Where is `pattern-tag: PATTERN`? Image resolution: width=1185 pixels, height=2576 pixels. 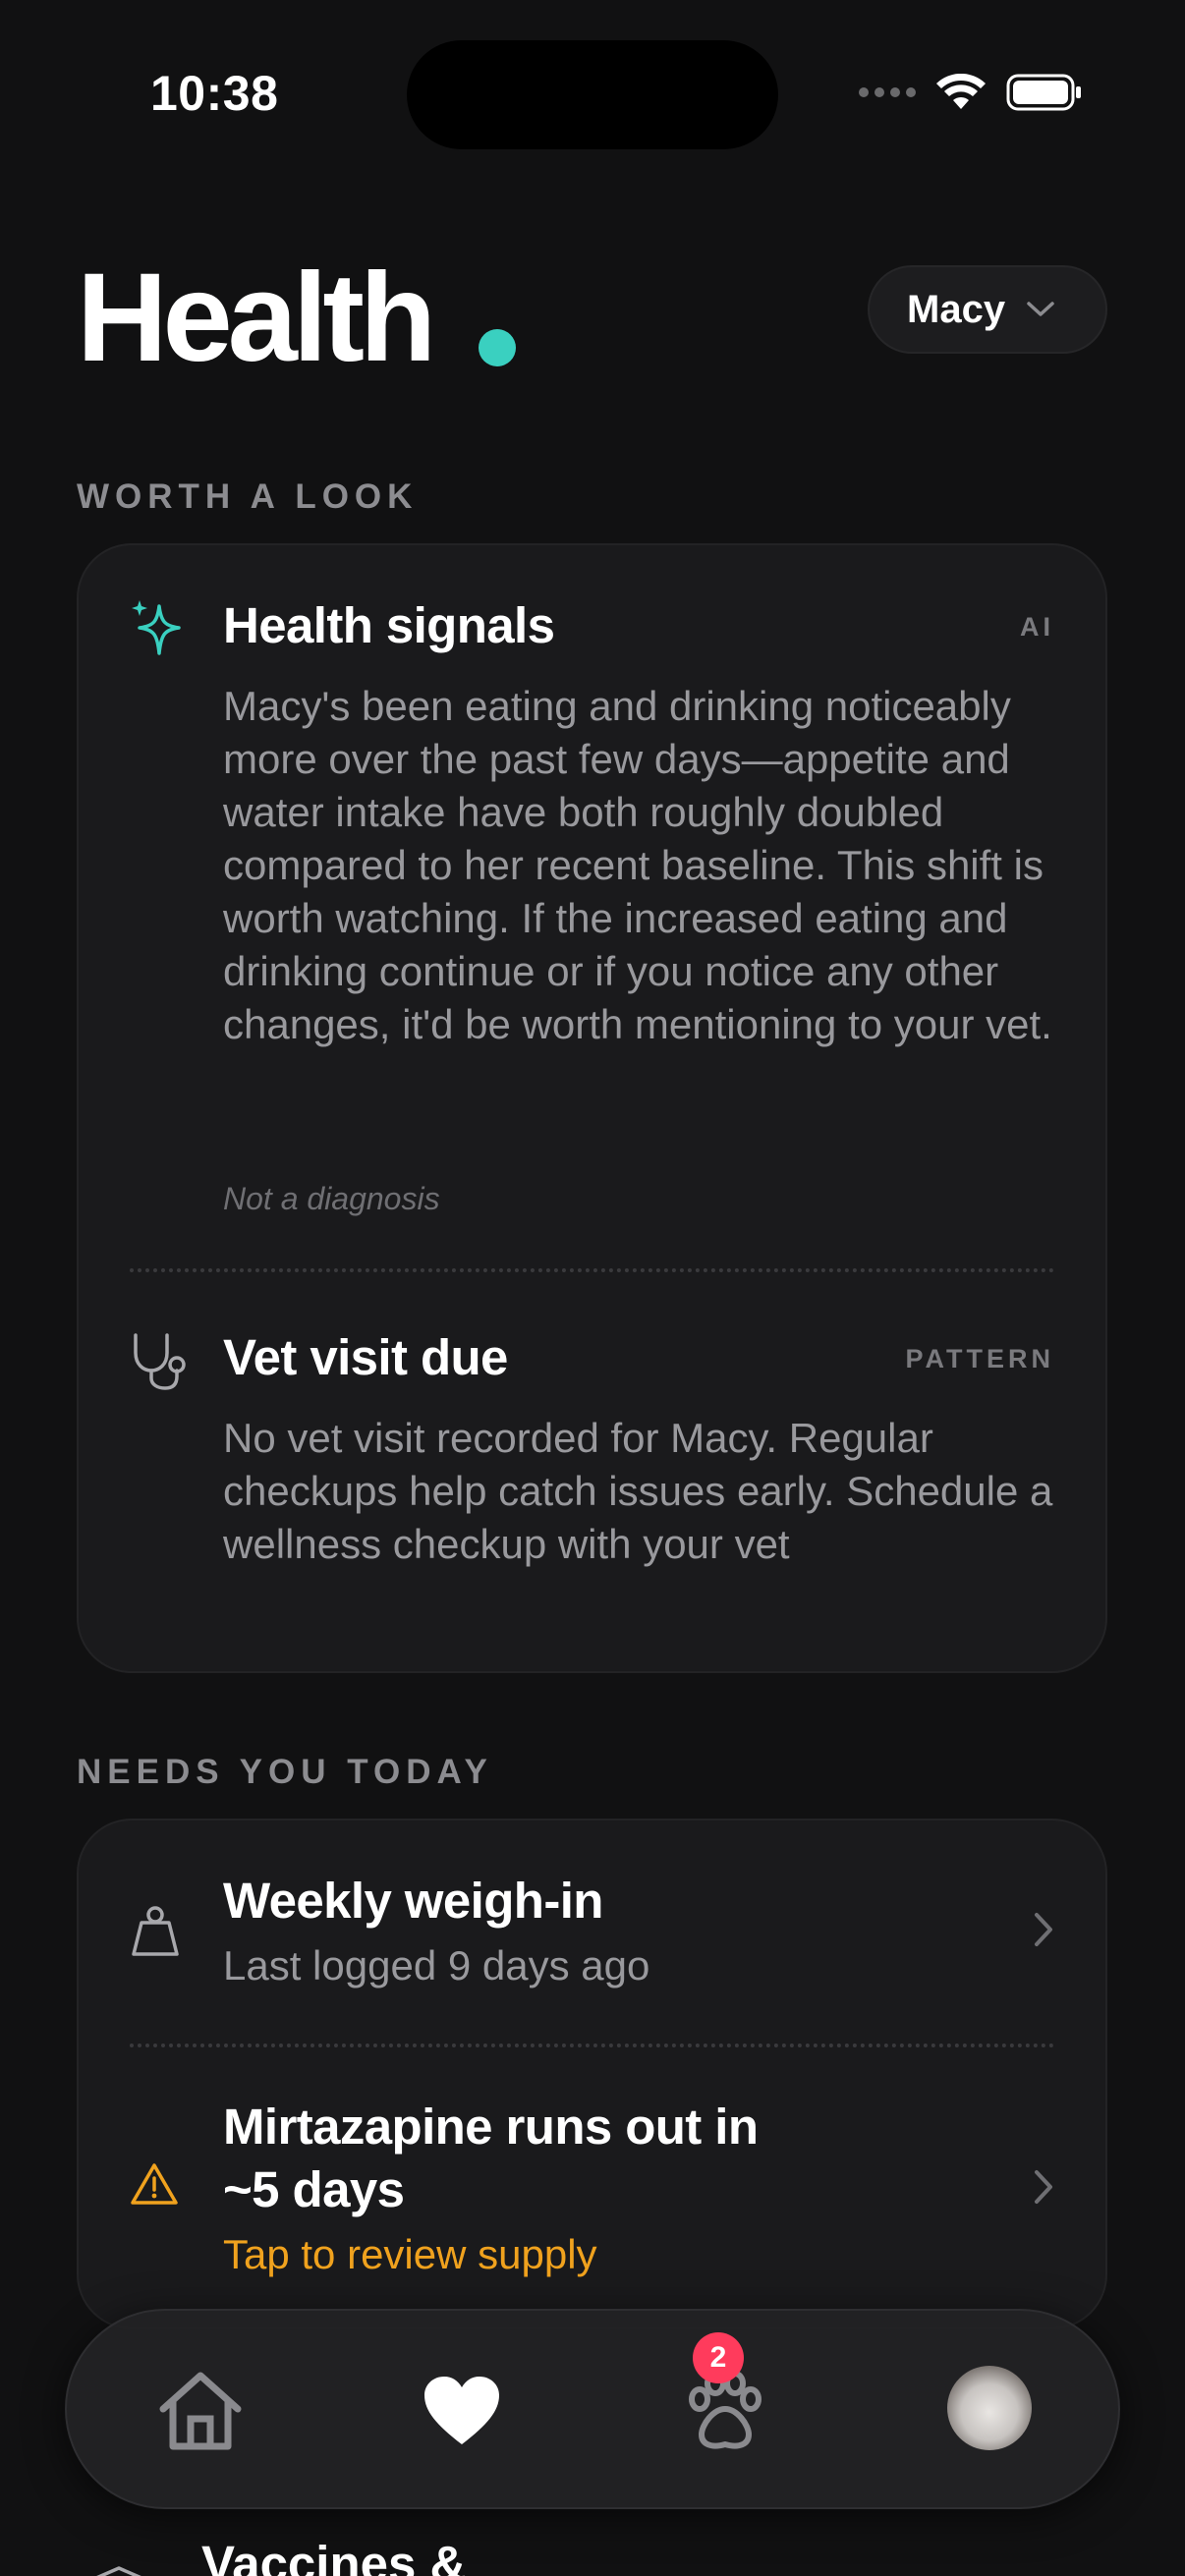 pattern-tag: PATTERN is located at coordinates (980, 1358).